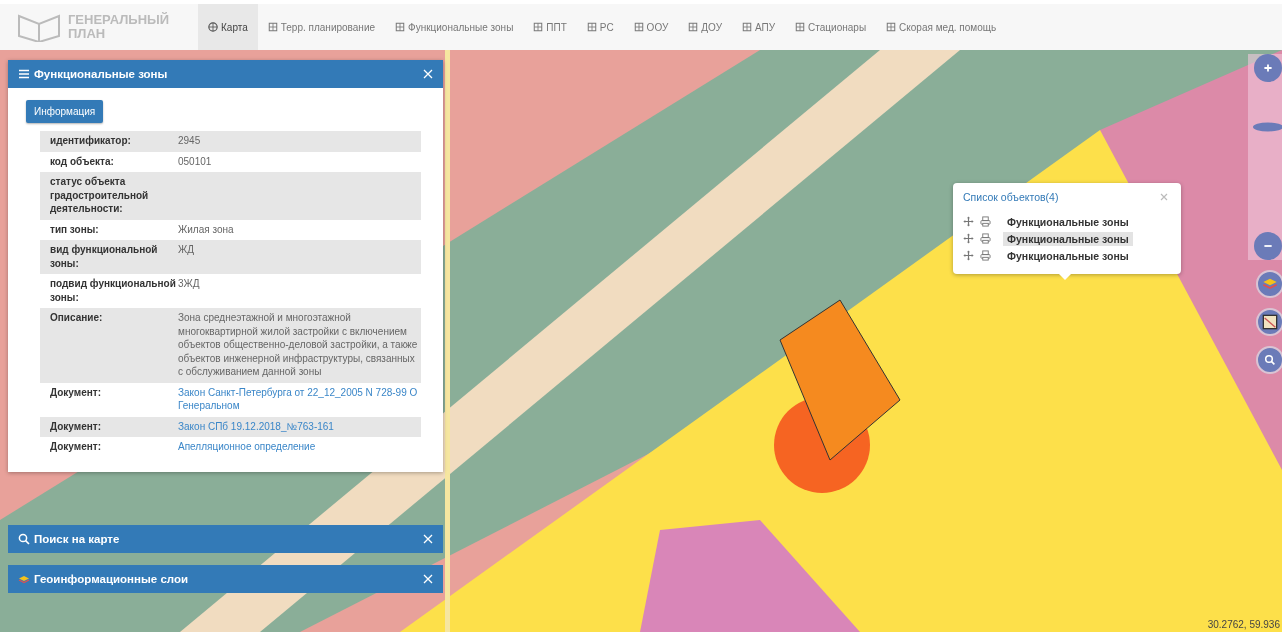 The height and width of the screenshot is (632, 1282). I want to click on attribute-value: 050101, so click(195, 161).